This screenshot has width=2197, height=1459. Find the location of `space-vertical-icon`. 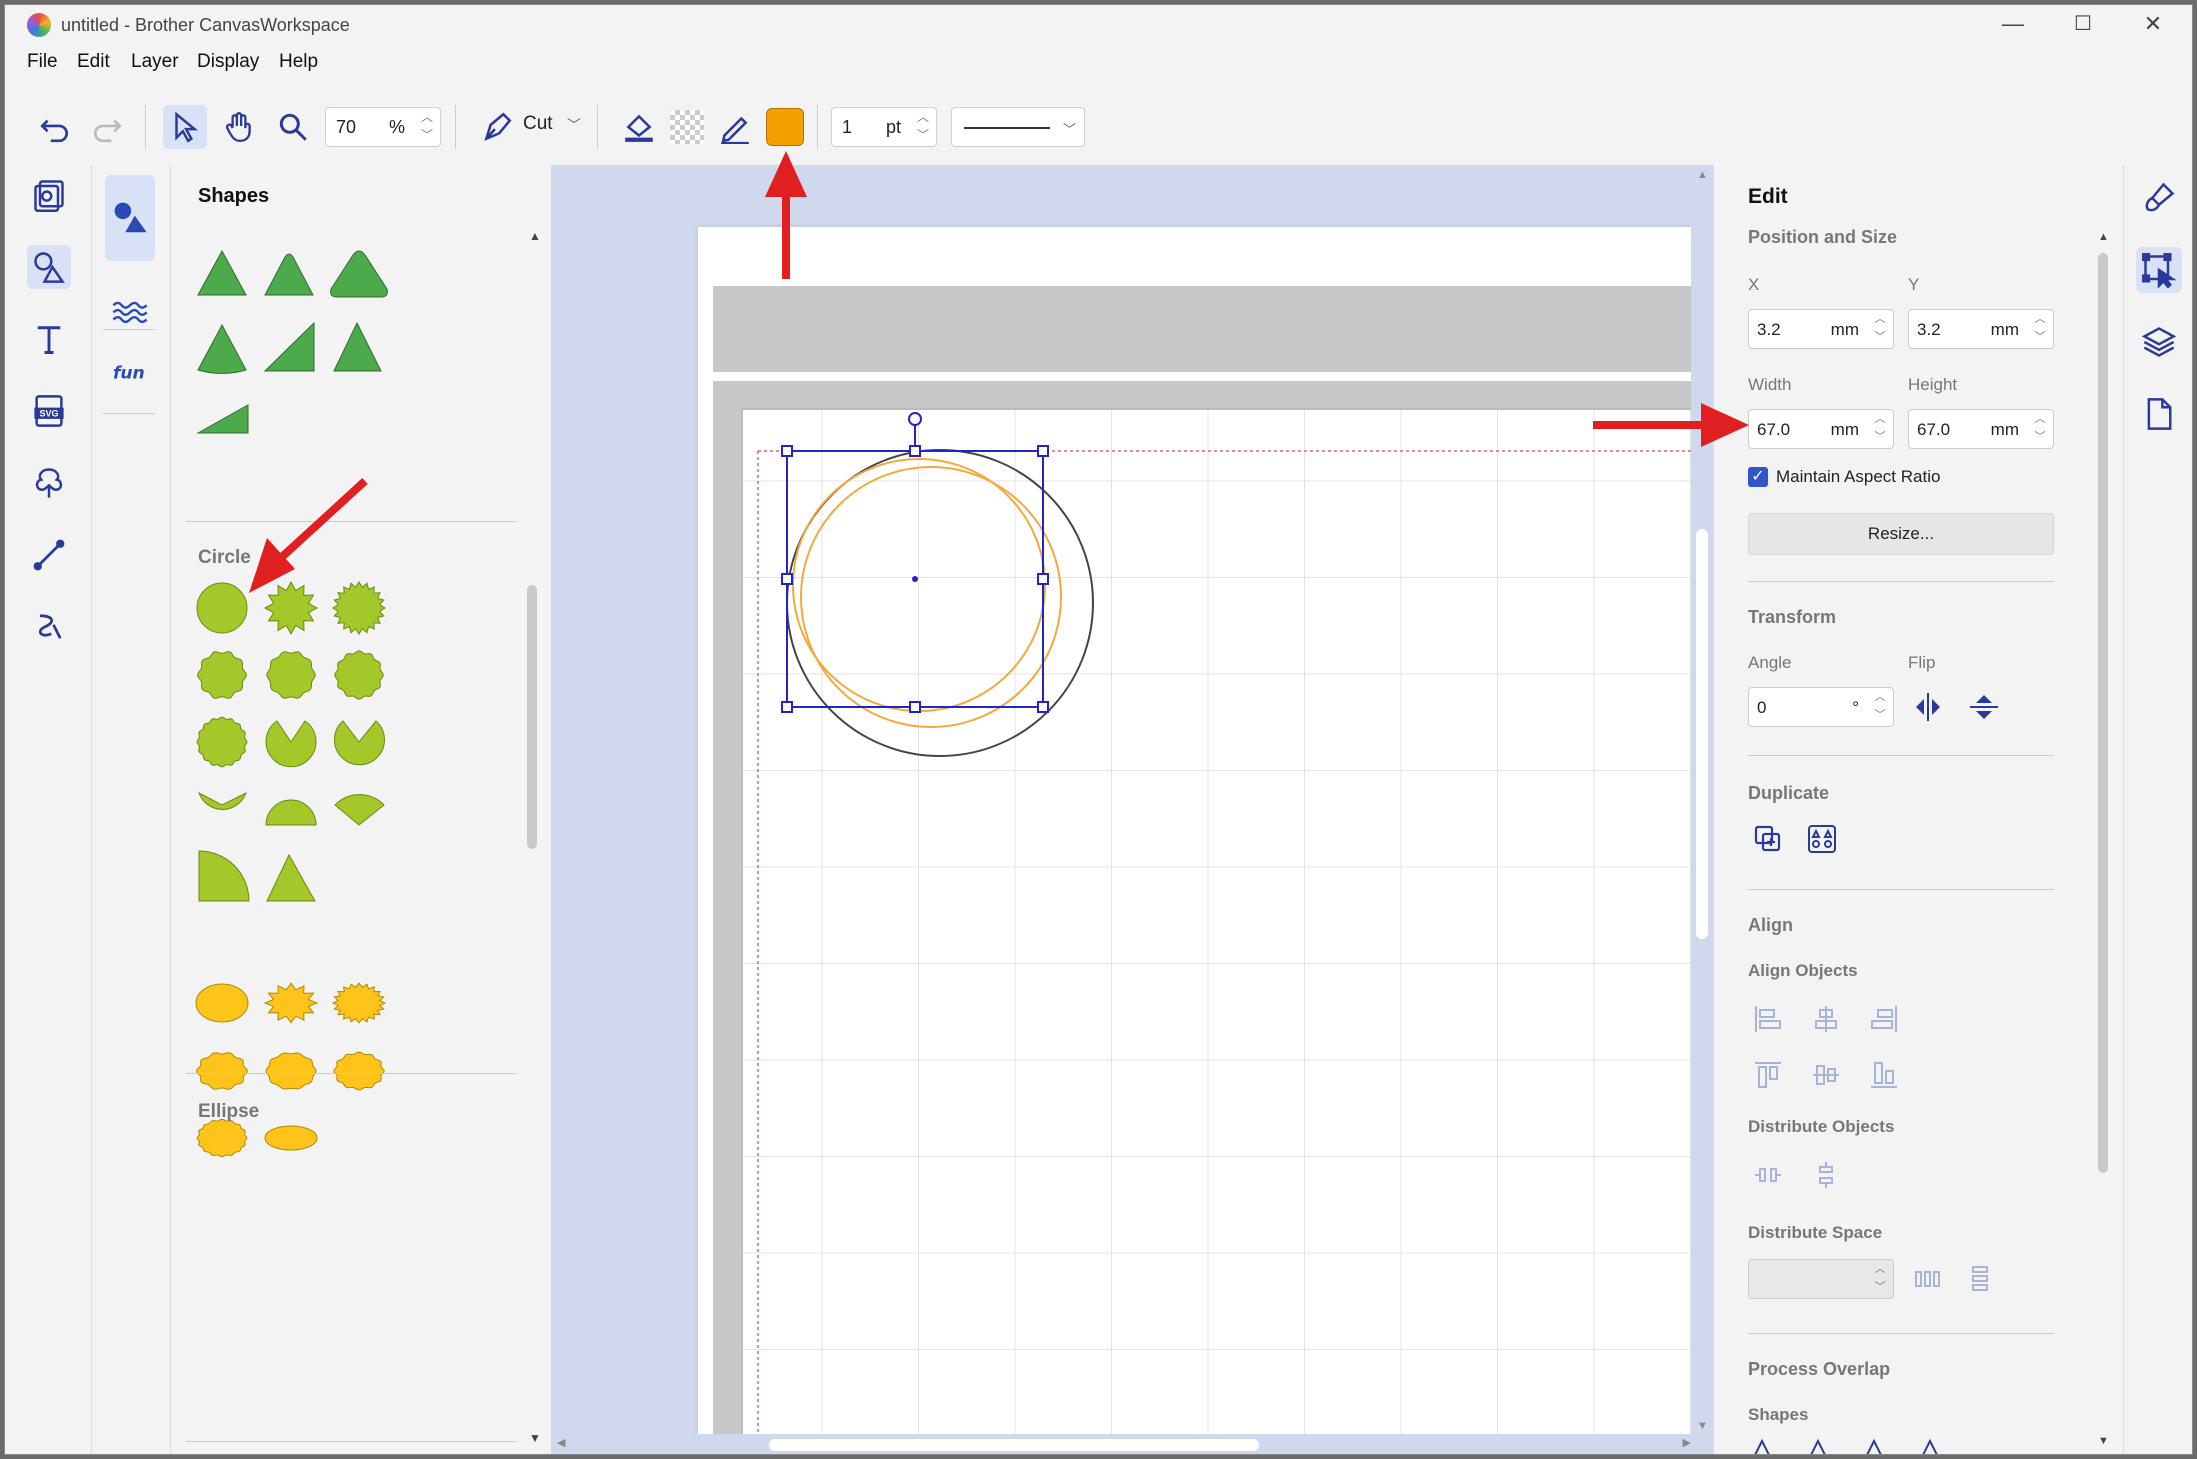

space-vertical-icon is located at coordinates (1980, 1279).